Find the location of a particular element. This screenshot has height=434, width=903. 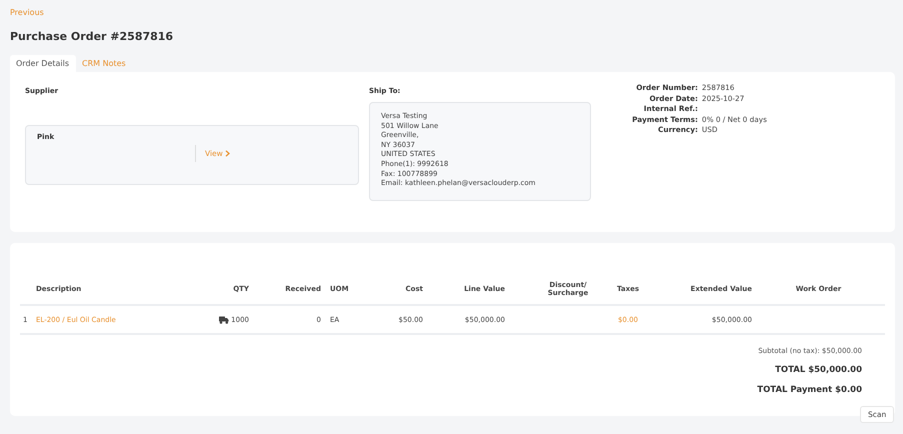

tab: Order Details is located at coordinates (43, 63).